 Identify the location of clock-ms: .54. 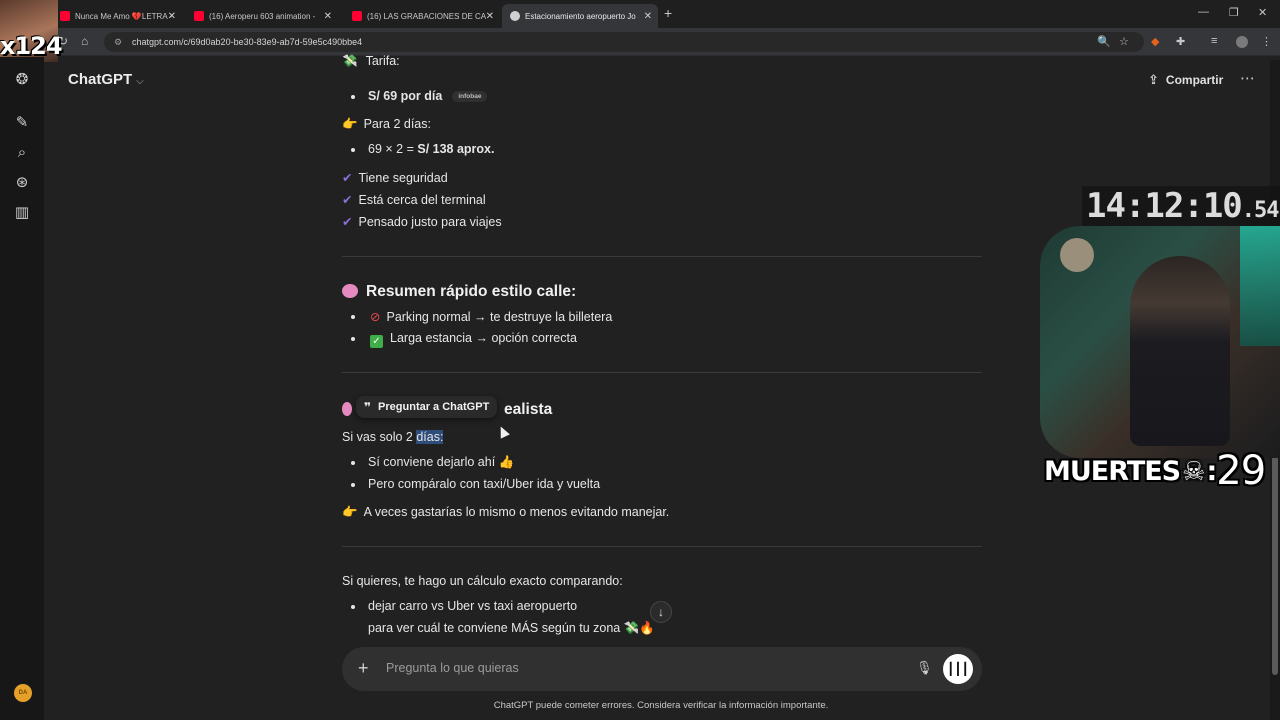
(1260, 210).